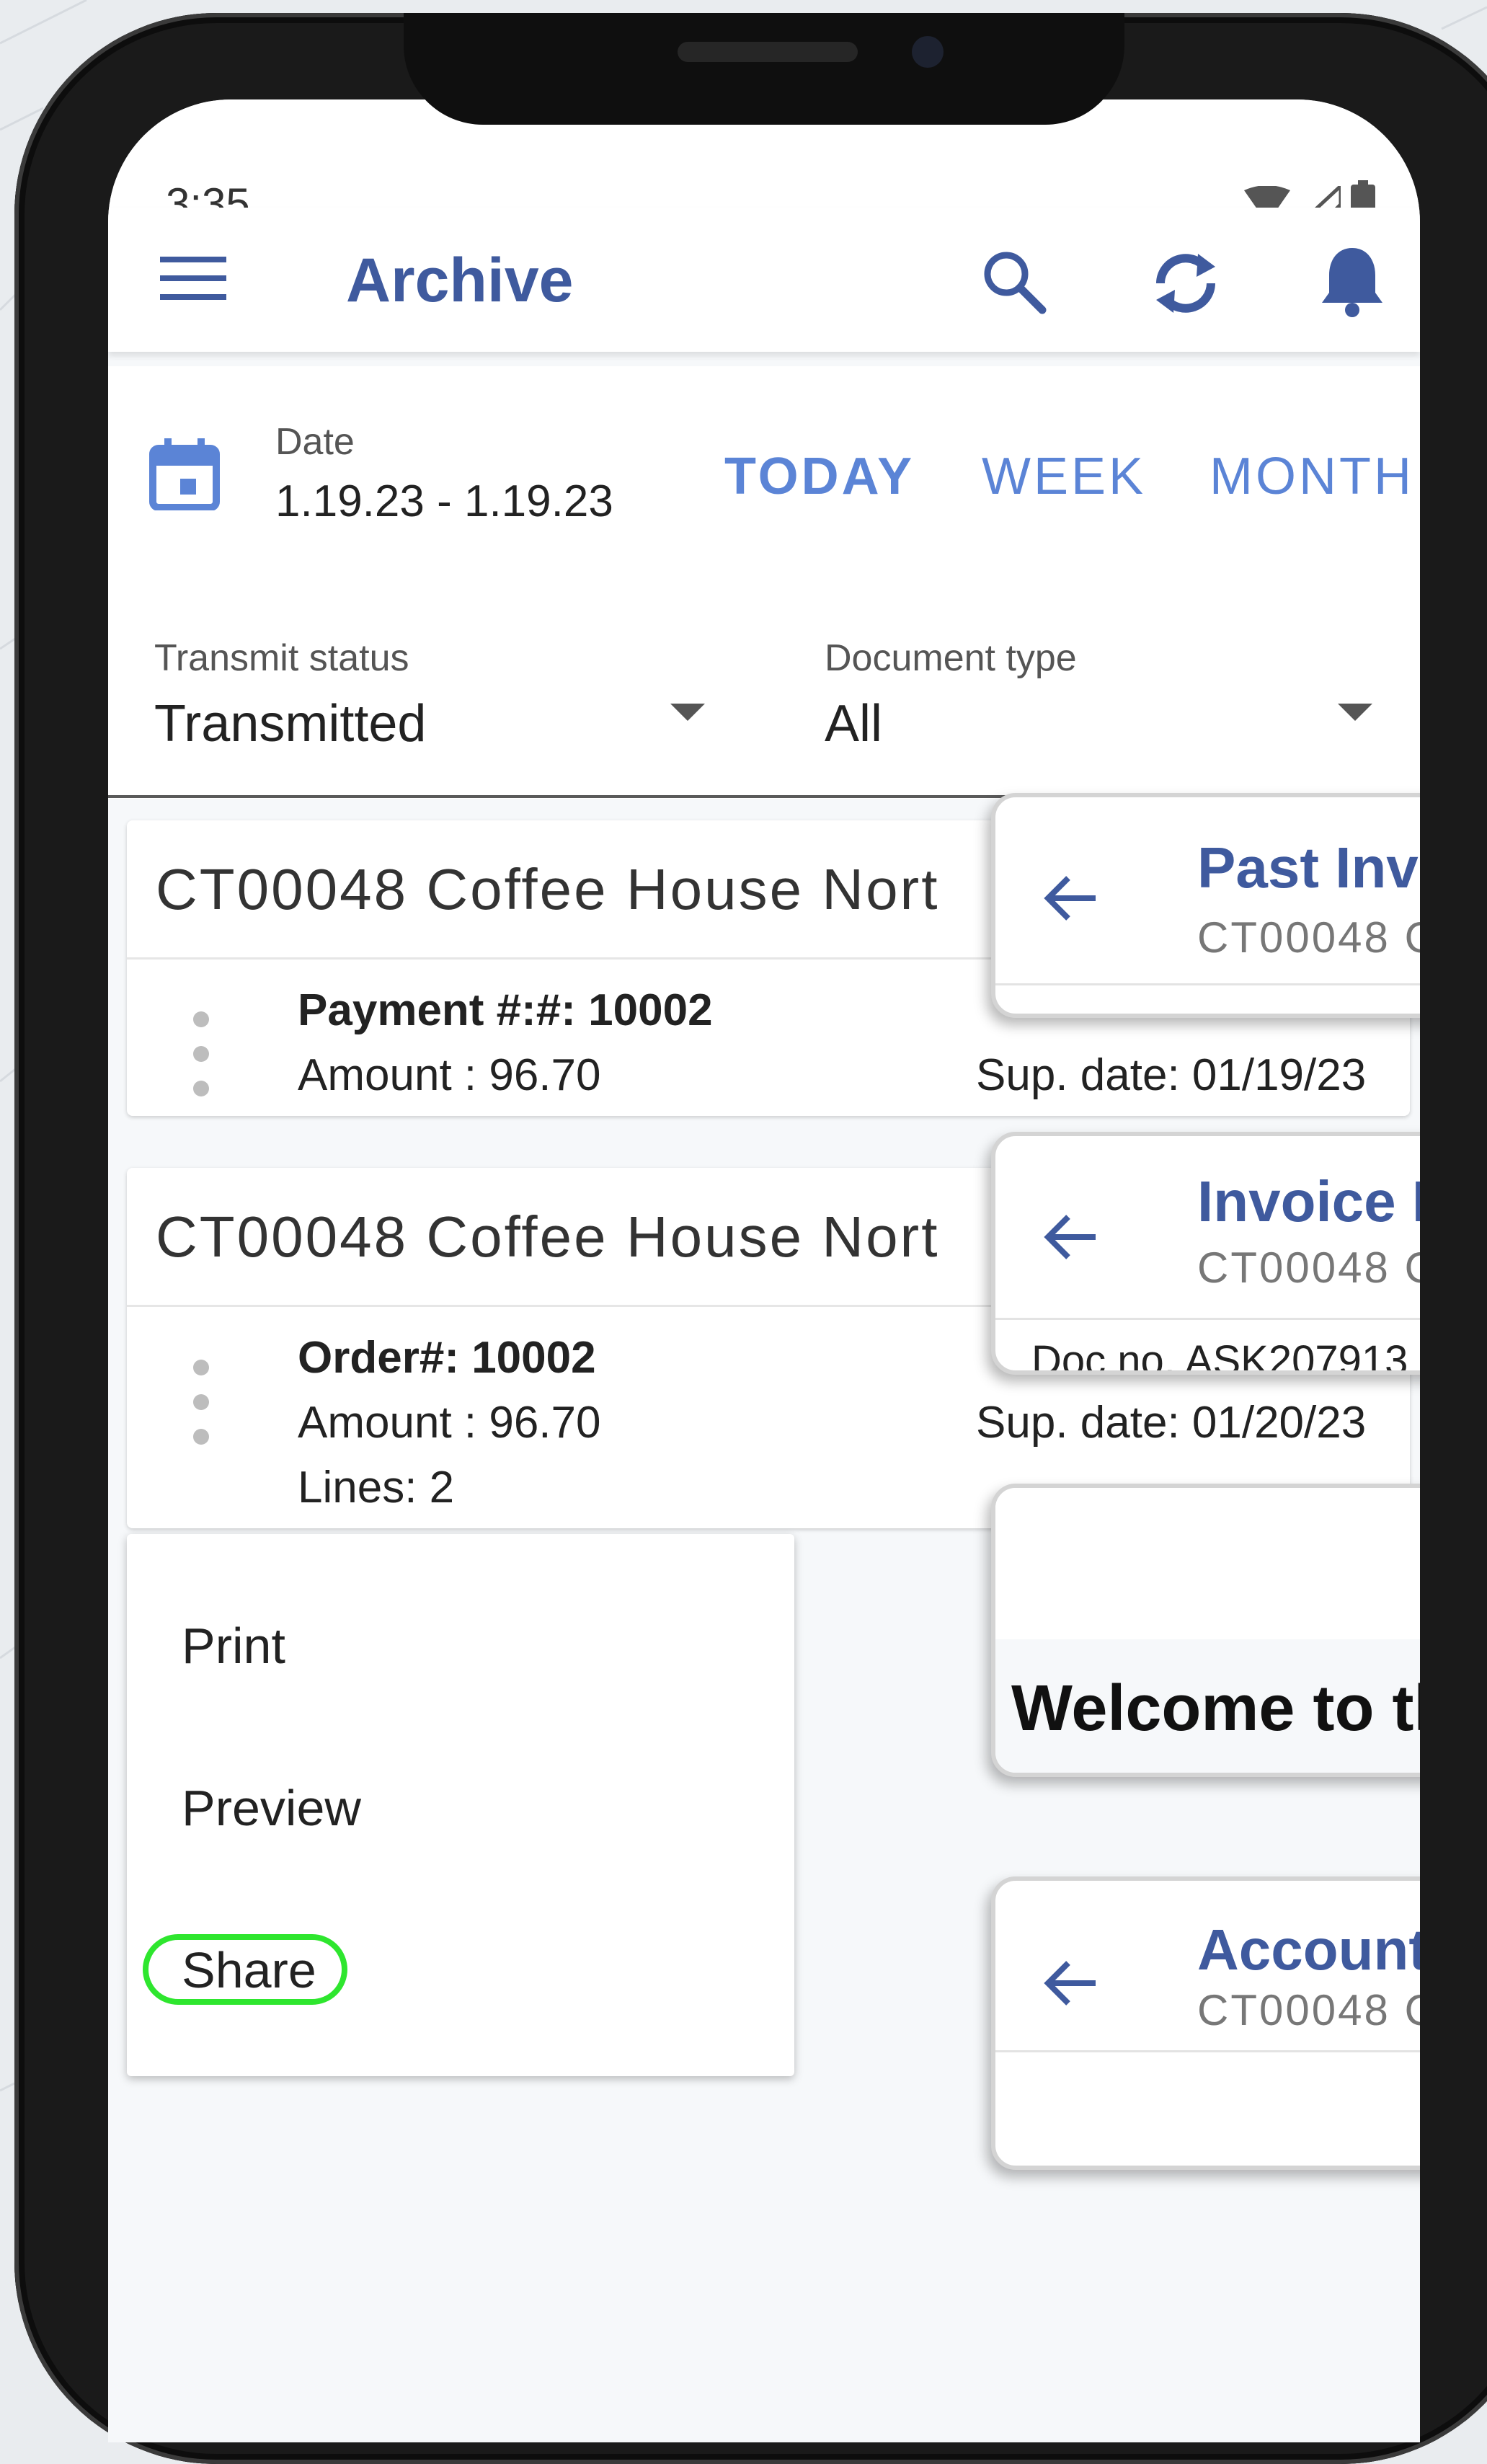  What do you see at coordinates (1308, 868) in the screenshot?
I see `panel-title: Past Invoic` at bounding box center [1308, 868].